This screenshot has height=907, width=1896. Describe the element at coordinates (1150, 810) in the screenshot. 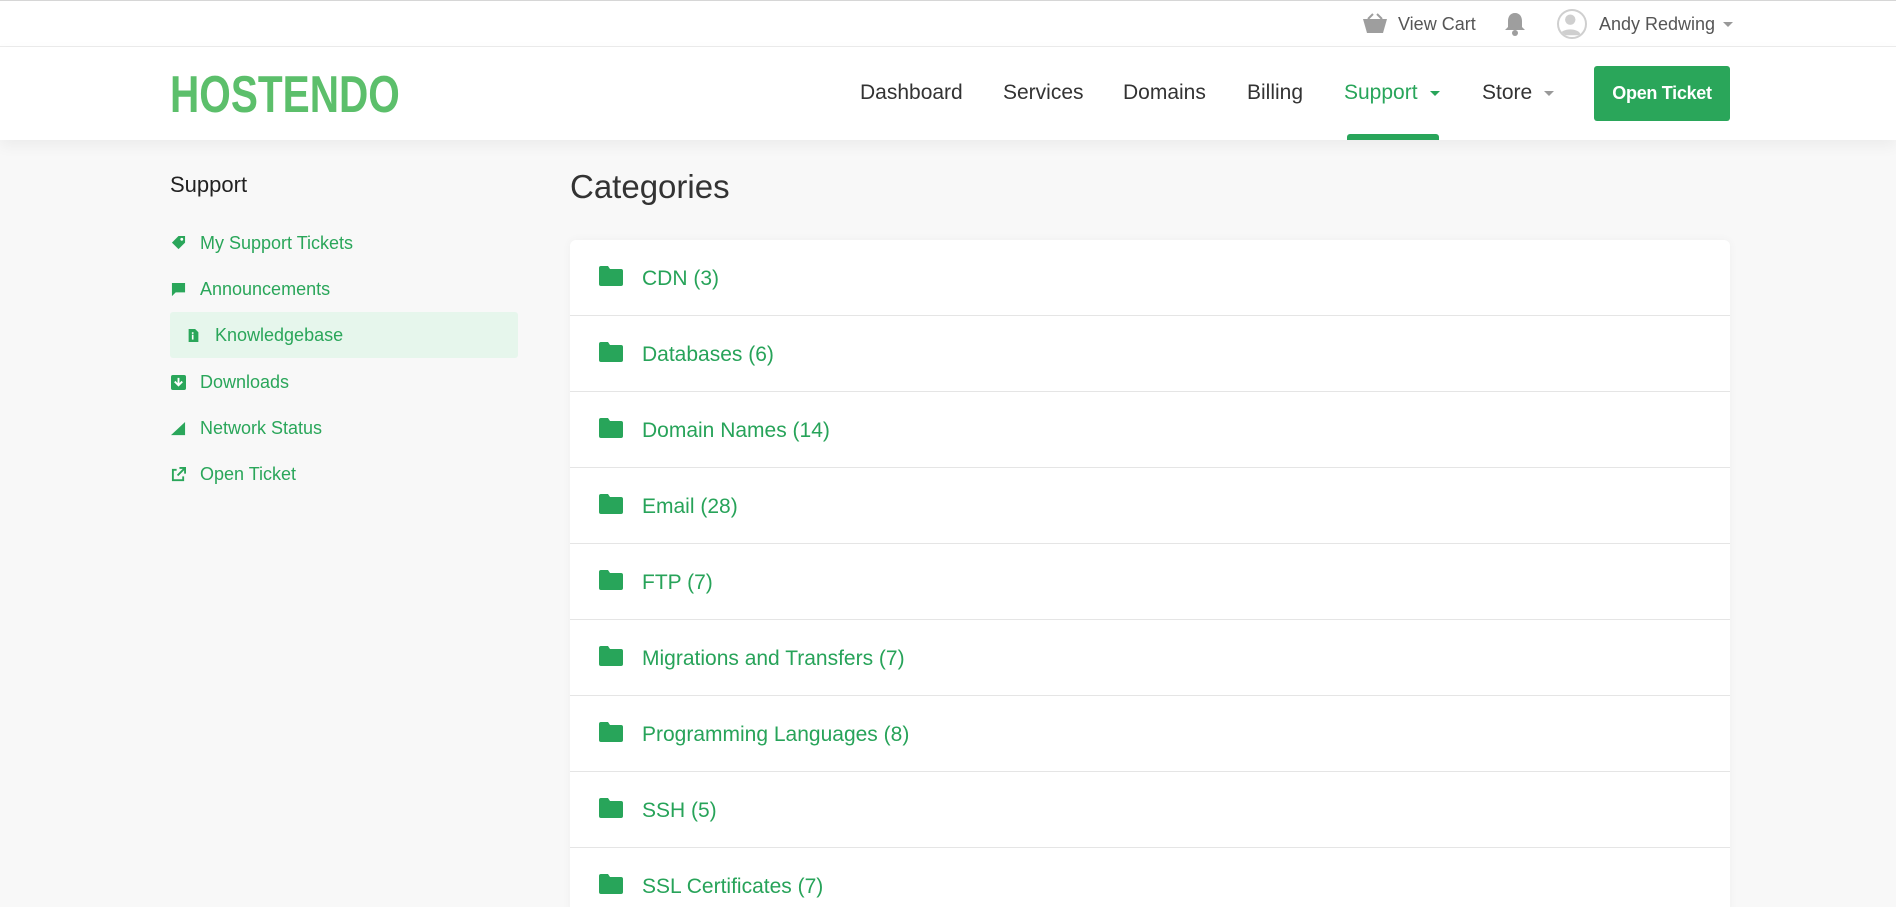

I see `category-item: SSH (5)` at that location.